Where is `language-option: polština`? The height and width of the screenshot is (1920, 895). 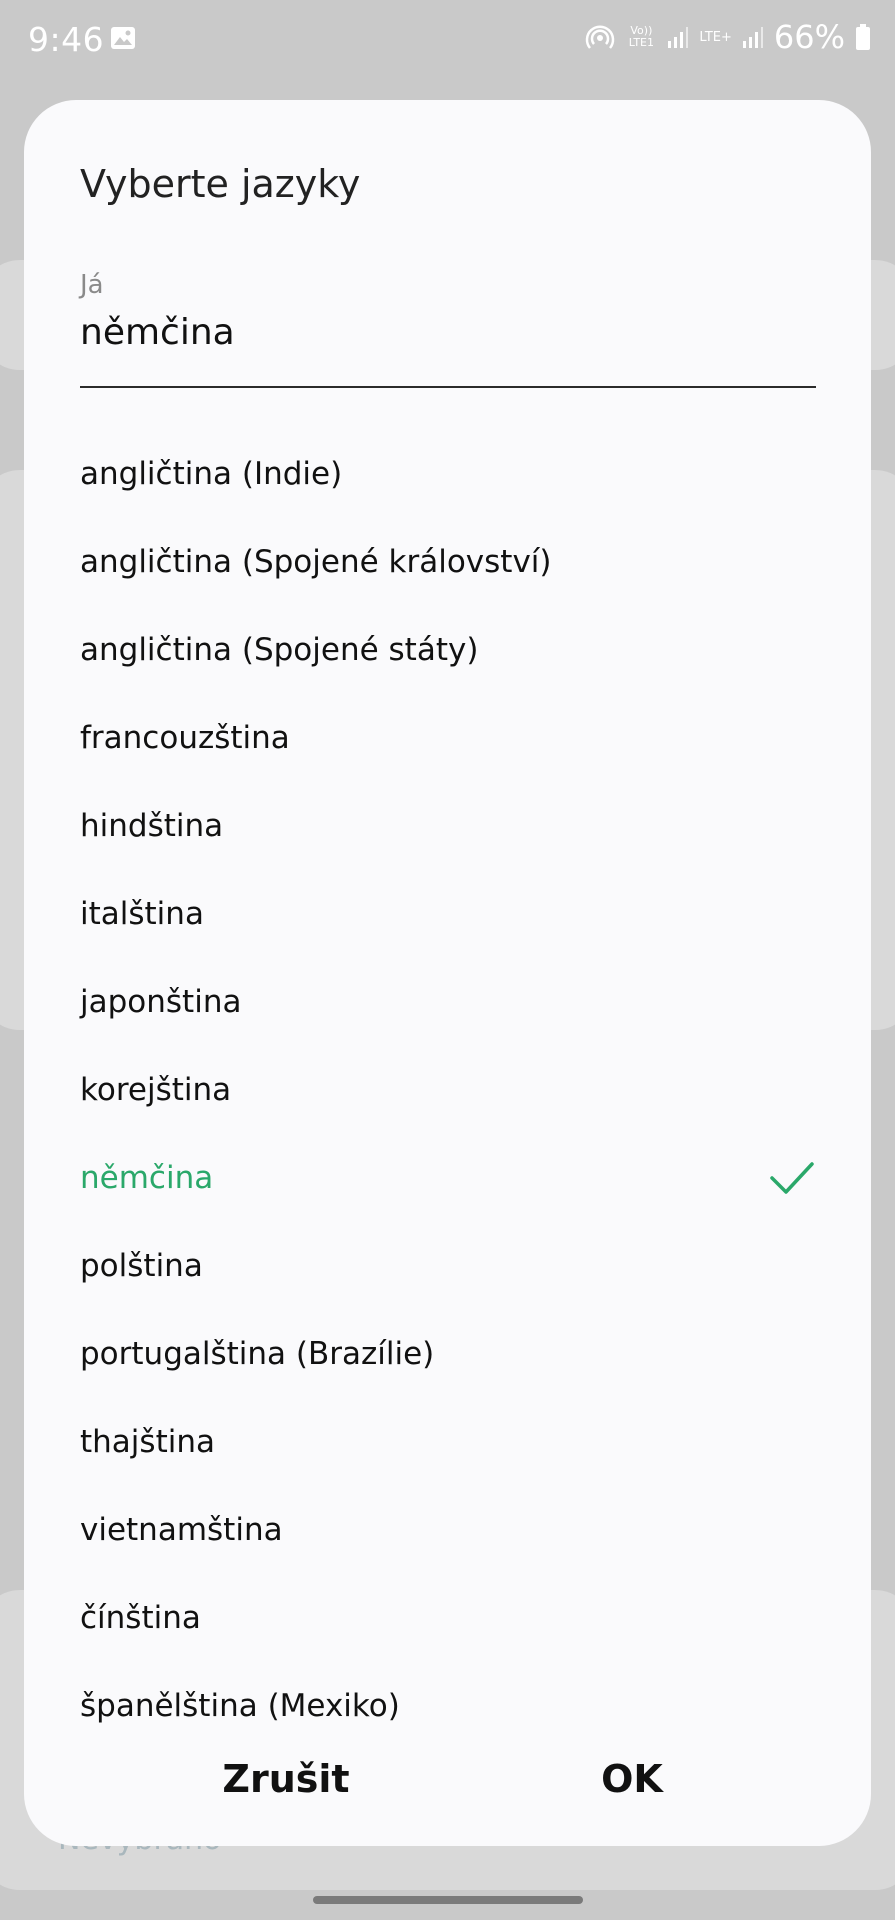
language-option: polština is located at coordinates (447, 1266).